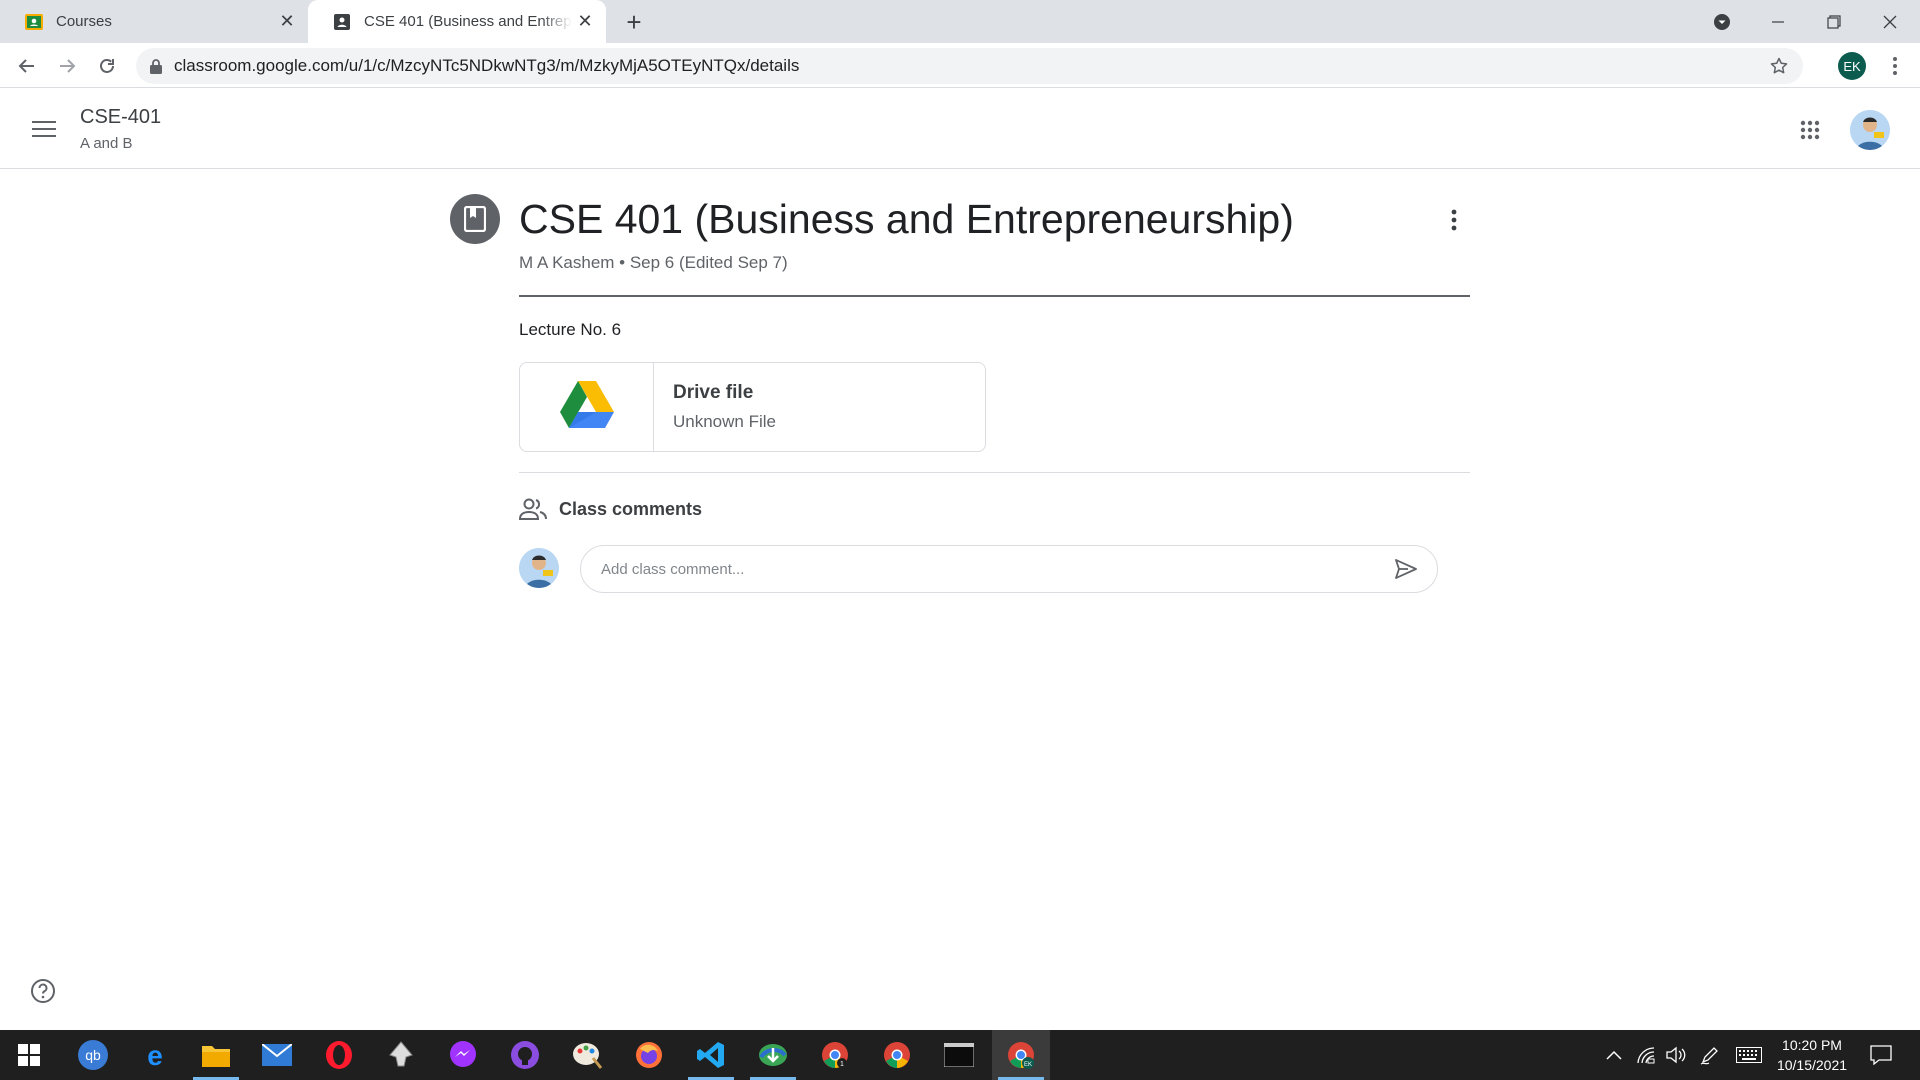  I want to click on show-hidden-icons-icon, so click(1614, 1055).